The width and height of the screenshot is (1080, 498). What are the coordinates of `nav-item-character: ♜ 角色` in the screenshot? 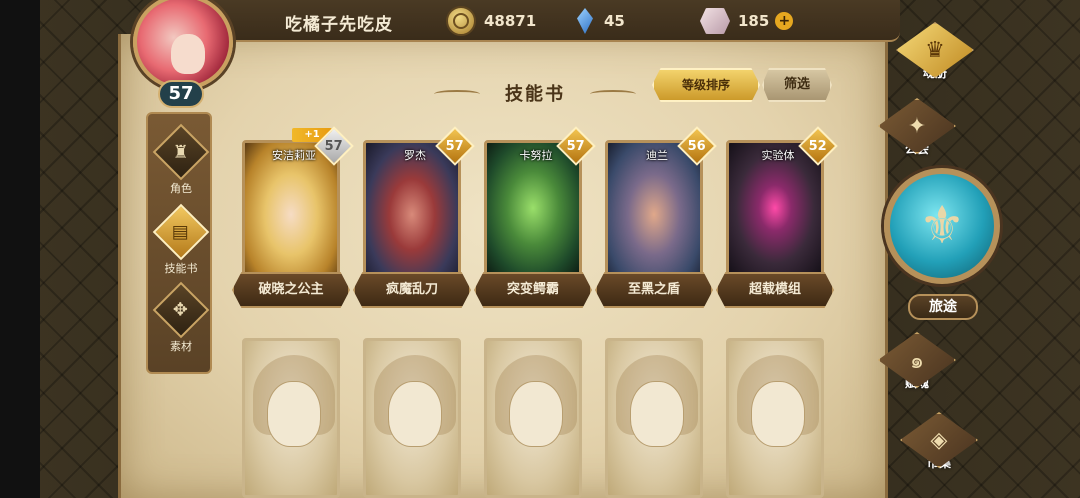 It's located at (181, 159).